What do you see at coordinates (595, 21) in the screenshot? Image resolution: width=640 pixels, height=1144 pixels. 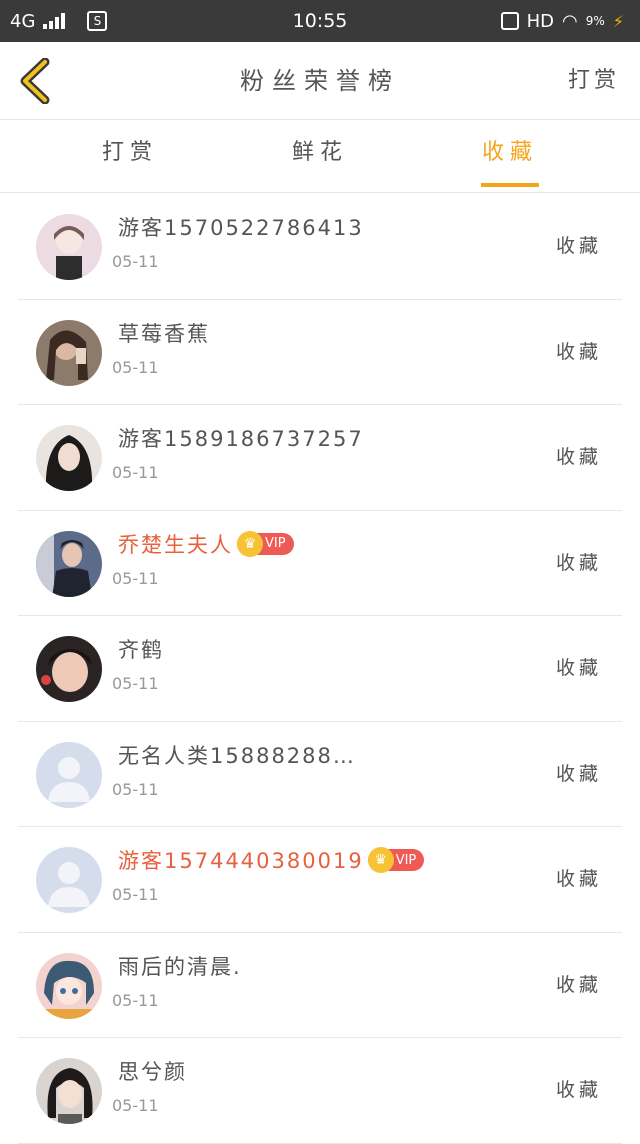 I see `battery-label: 9%` at bounding box center [595, 21].